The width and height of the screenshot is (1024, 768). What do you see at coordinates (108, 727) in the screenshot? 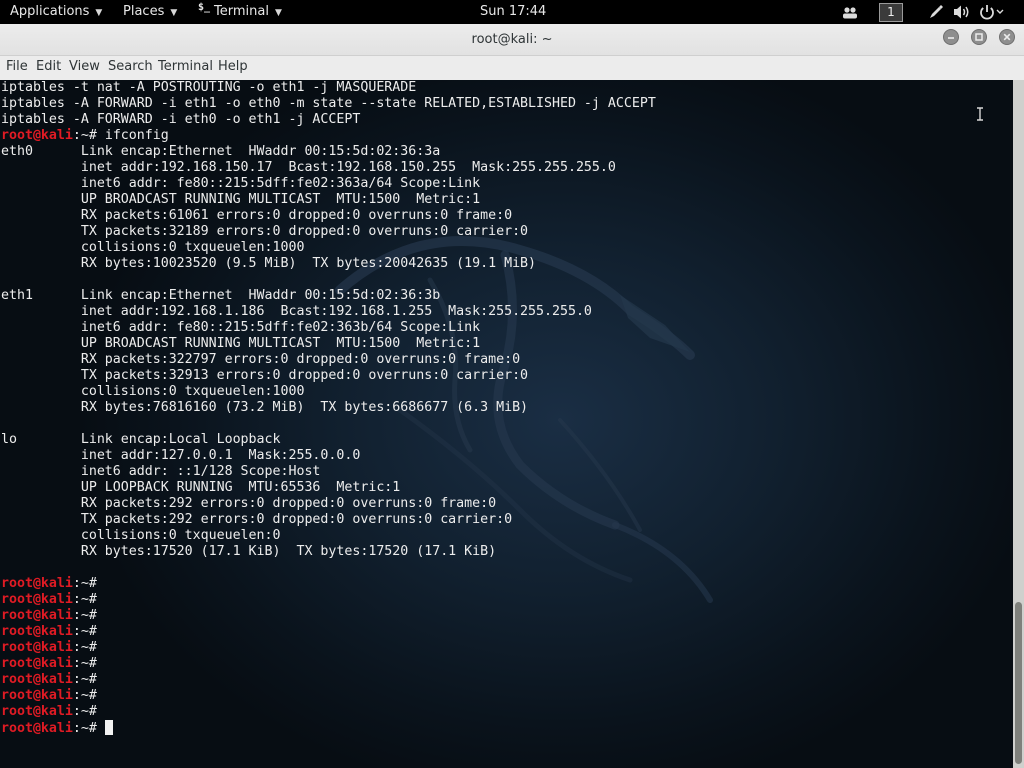
I see `terminal-cursor` at bounding box center [108, 727].